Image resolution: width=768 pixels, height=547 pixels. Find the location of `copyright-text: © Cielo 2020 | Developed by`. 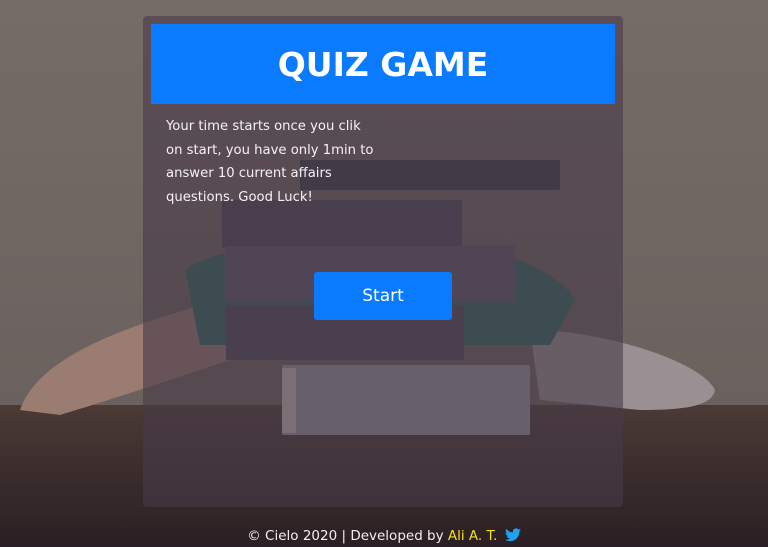

copyright-text: © Cielo 2020 | Developed by is located at coordinates (347, 536).